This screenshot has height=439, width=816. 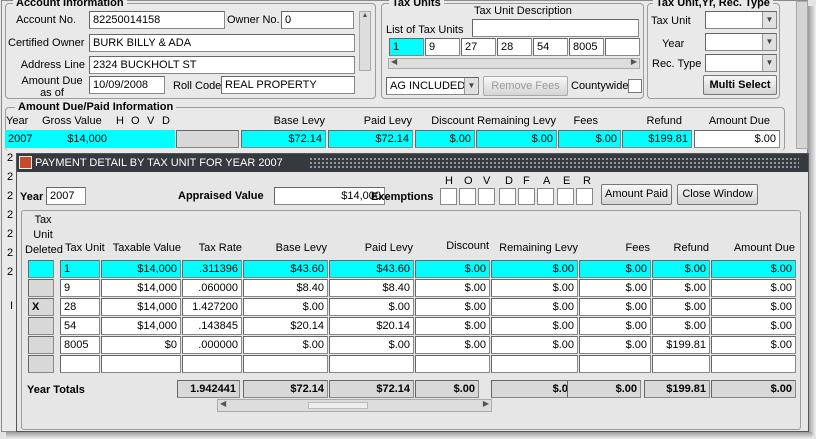 What do you see at coordinates (141, 364) in the screenshot?
I see `taxable-value-cell` at bounding box center [141, 364].